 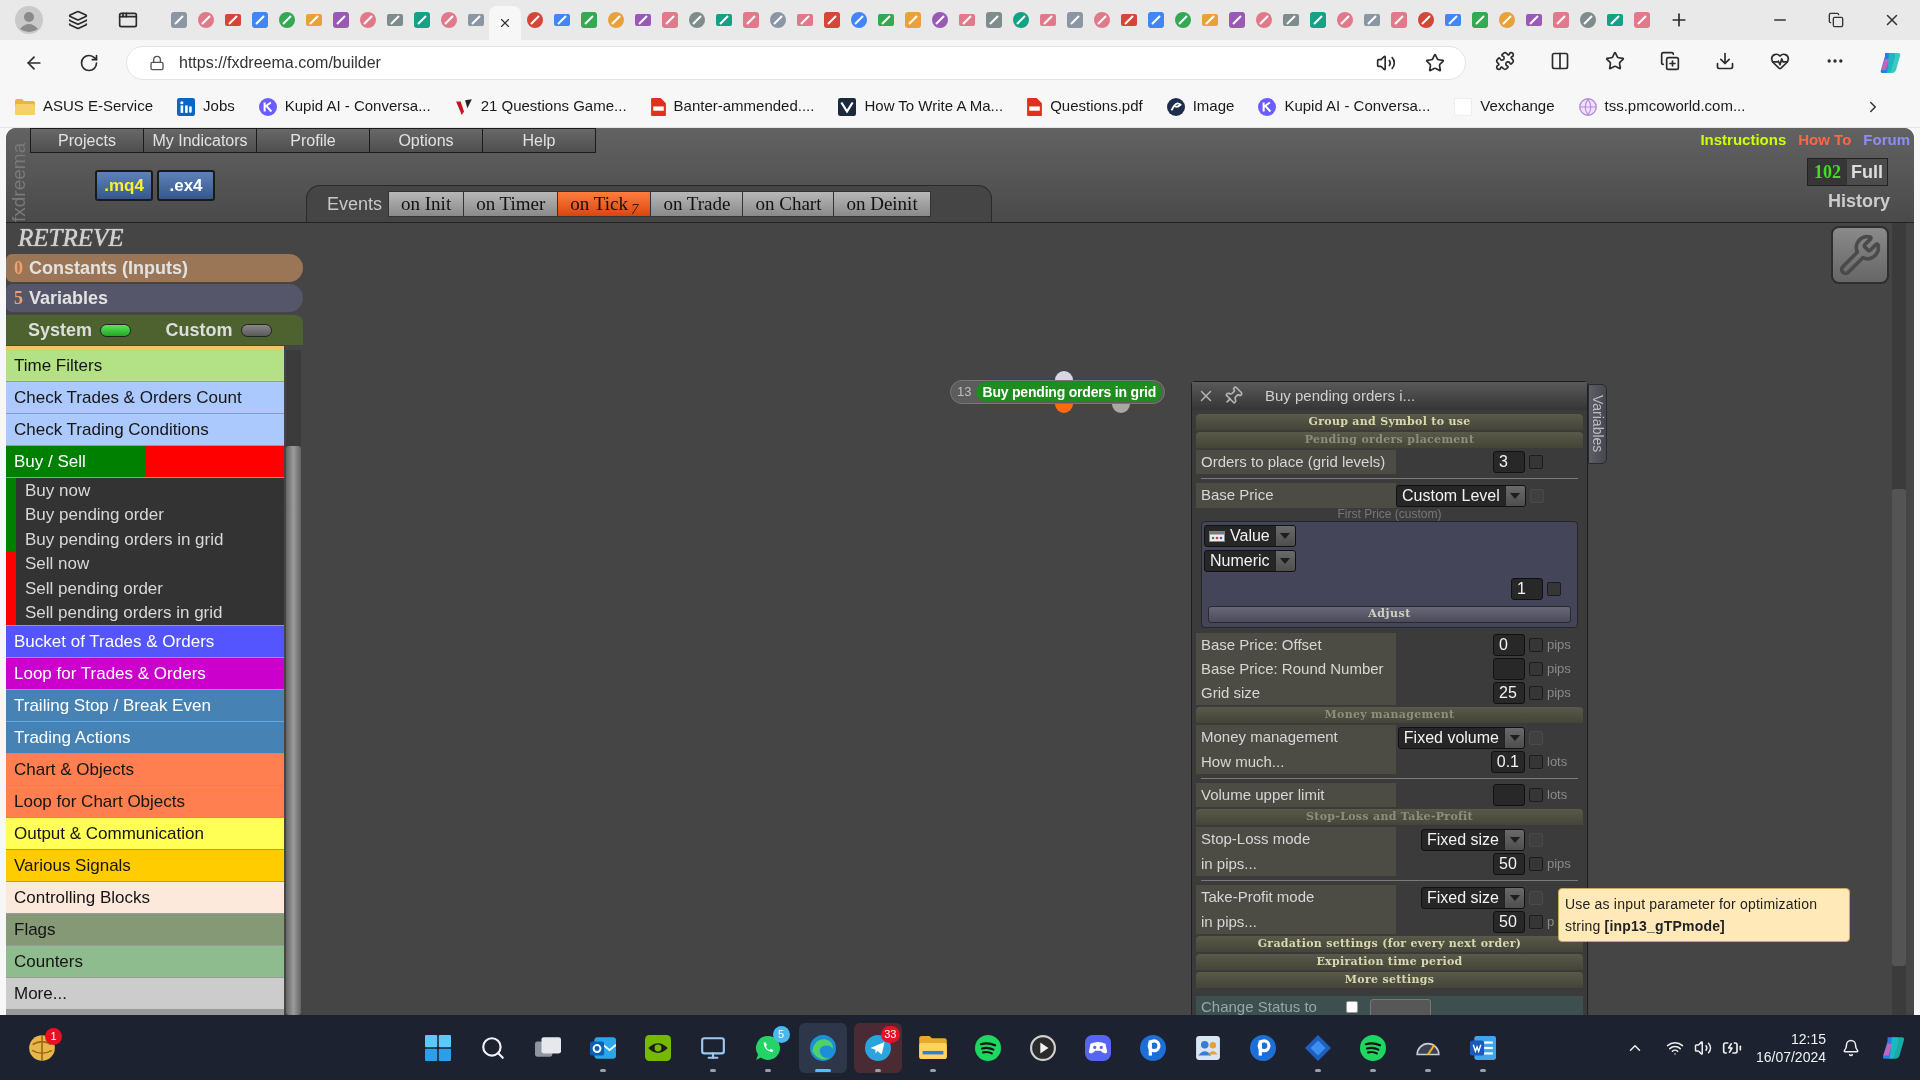 What do you see at coordinates (128, 20) in the screenshot?
I see `window-icon` at bounding box center [128, 20].